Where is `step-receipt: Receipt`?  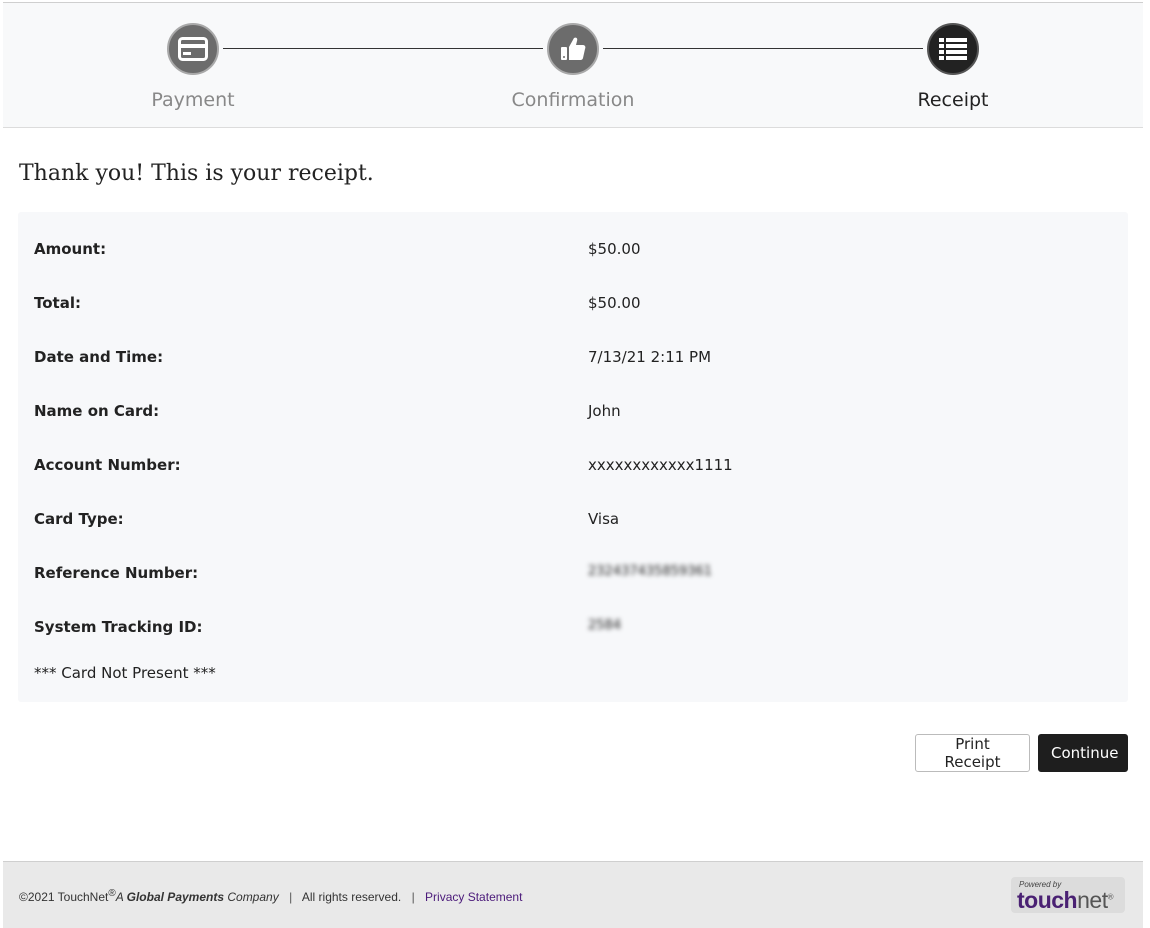 step-receipt: Receipt is located at coordinates (953, 67).